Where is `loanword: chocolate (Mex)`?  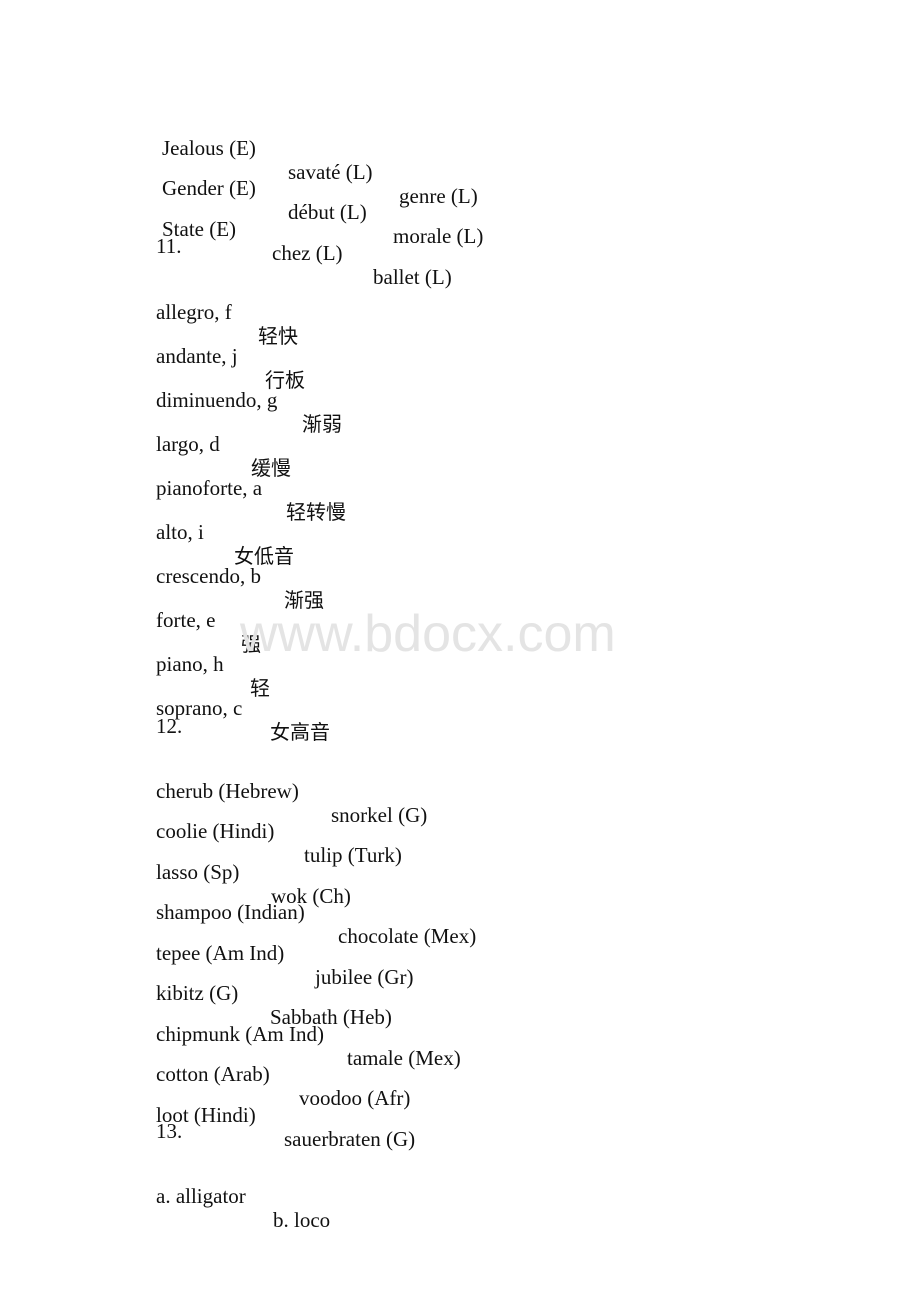
loanword: chocolate (Mex) is located at coordinates (407, 936).